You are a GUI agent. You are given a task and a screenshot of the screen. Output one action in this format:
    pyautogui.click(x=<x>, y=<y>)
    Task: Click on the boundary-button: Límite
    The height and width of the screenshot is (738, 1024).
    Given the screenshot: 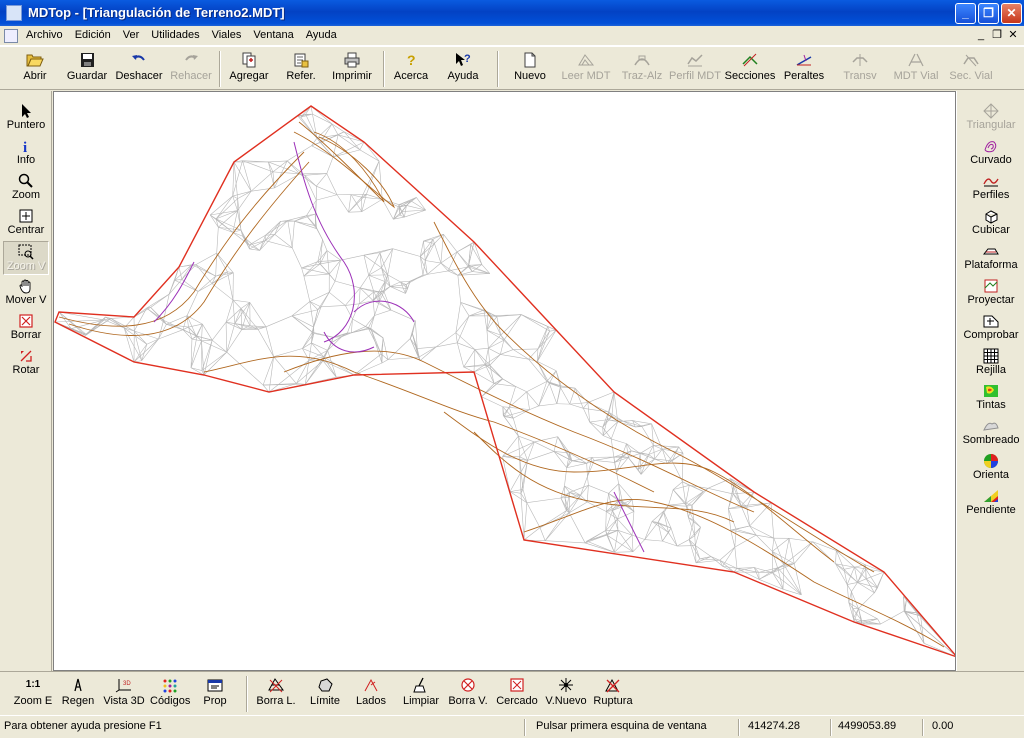 What is the action you would take?
    pyautogui.click(x=325, y=694)
    